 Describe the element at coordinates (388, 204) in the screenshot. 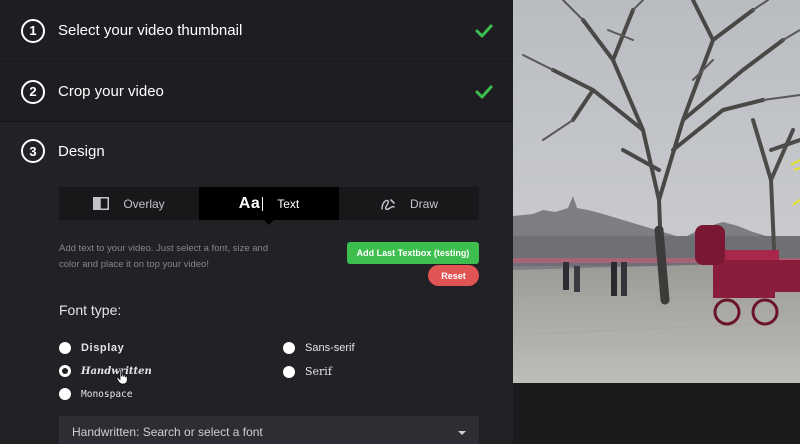

I see `draw-icon` at that location.